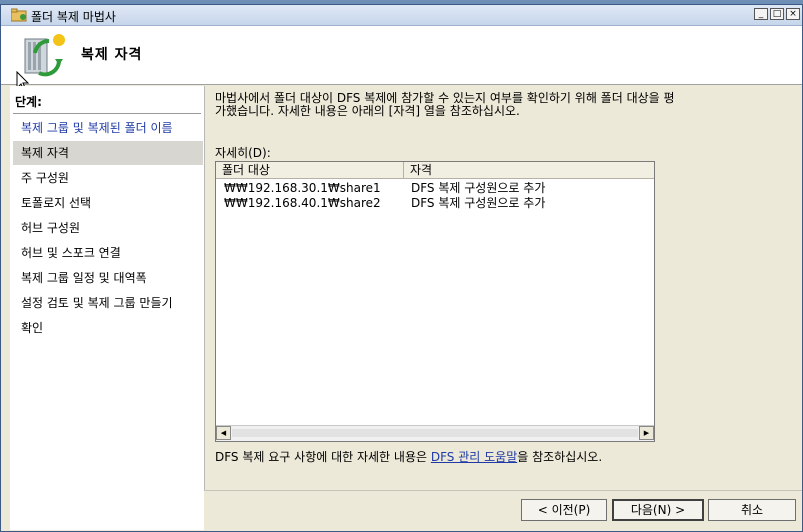 The height and width of the screenshot is (532, 803). What do you see at coordinates (84, 278) in the screenshot?
I see `step-schedule-bandwidth: 복제 그룹 일정 및 대역폭` at bounding box center [84, 278].